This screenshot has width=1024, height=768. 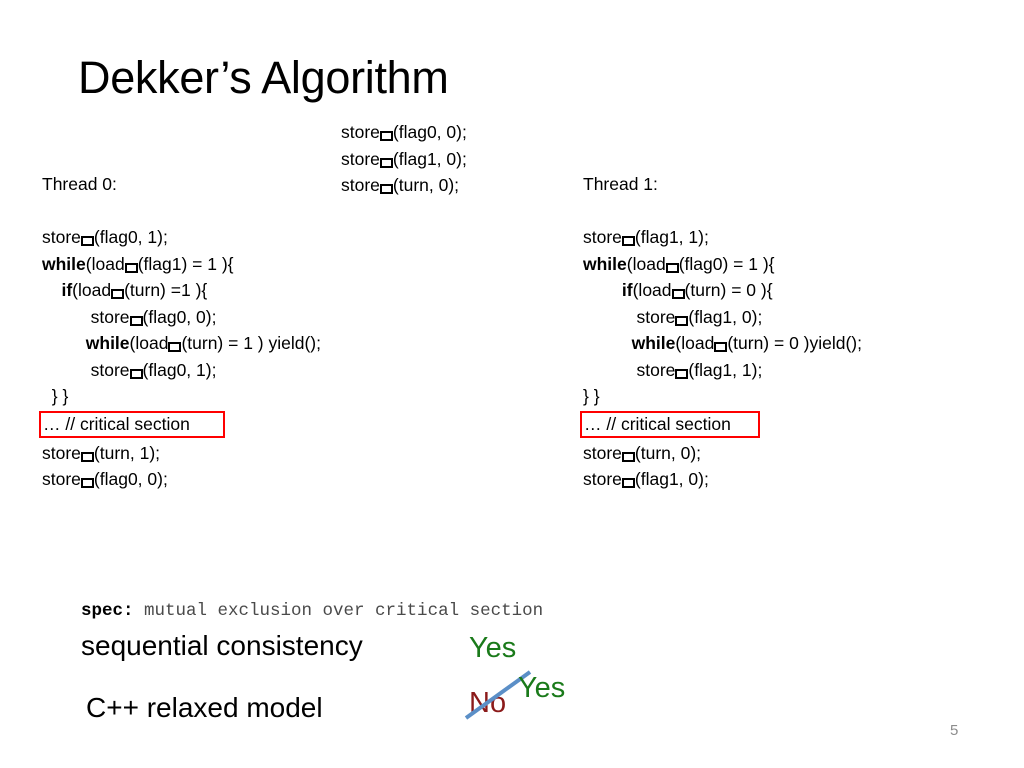 I want to click on code-text: (turn, 1);, so click(x=127, y=452).